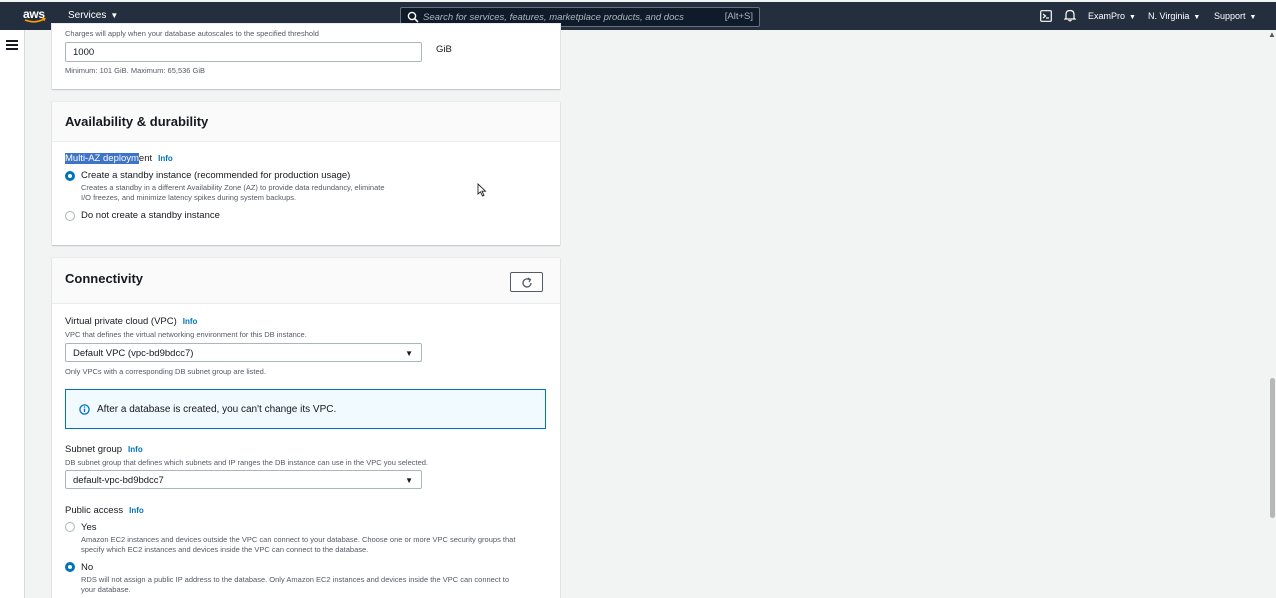 The height and width of the screenshot is (598, 1276). I want to click on max-storage-threshold-input: 1000, so click(243, 52).